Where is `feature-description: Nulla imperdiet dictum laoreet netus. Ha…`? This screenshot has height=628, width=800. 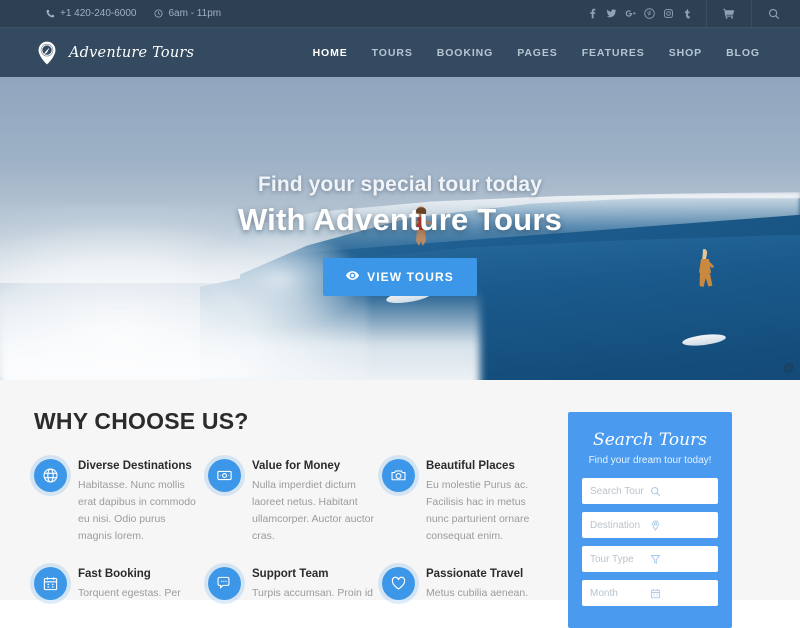
feature-description: Nulla imperdiet dictum laoreet netus. Ha… is located at coordinates (313, 510).